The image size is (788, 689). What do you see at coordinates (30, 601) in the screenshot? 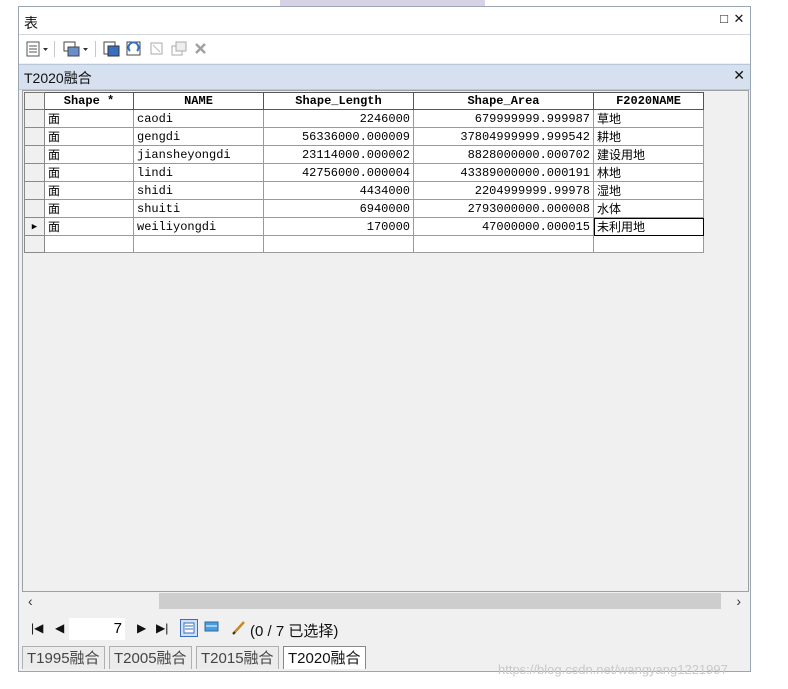
I see `scroll-left-icon: ‹` at bounding box center [30, 601].